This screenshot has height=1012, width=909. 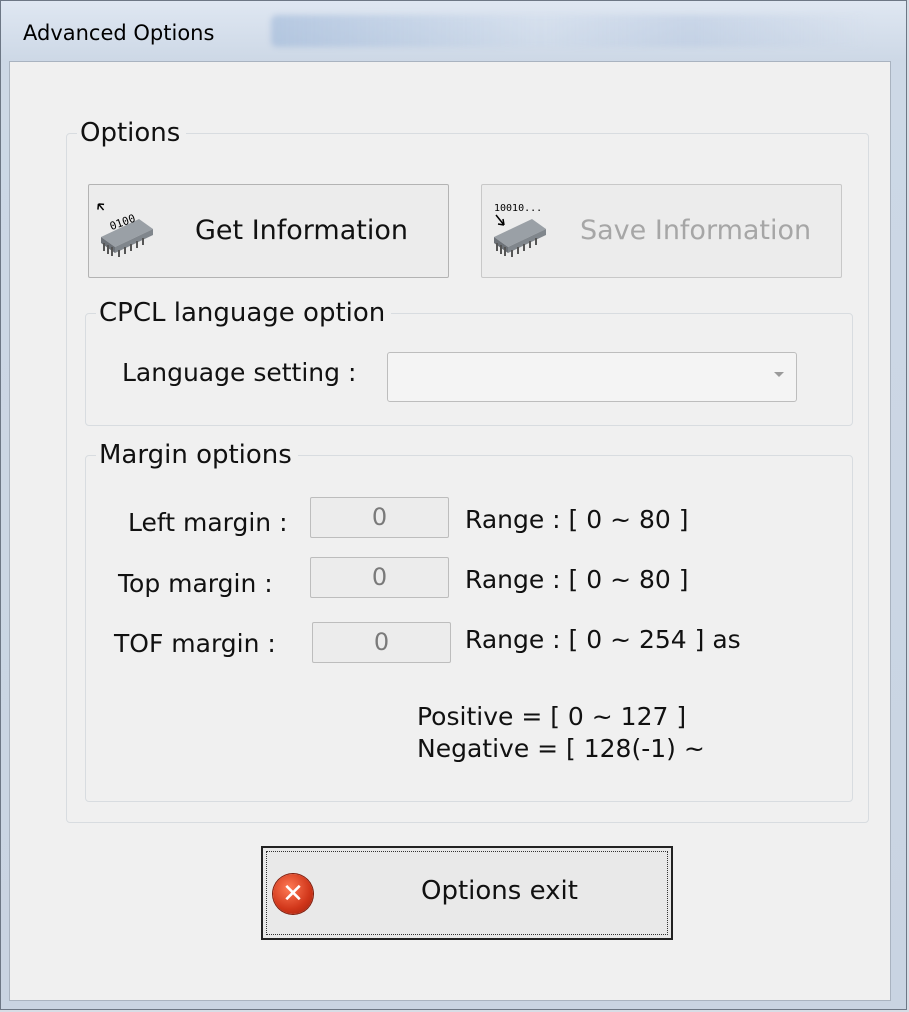 What do you see at coordinates (208, 522) in the screenshot?
I see `left-margin-label: Left margin :` at bounding box center [208, 522].